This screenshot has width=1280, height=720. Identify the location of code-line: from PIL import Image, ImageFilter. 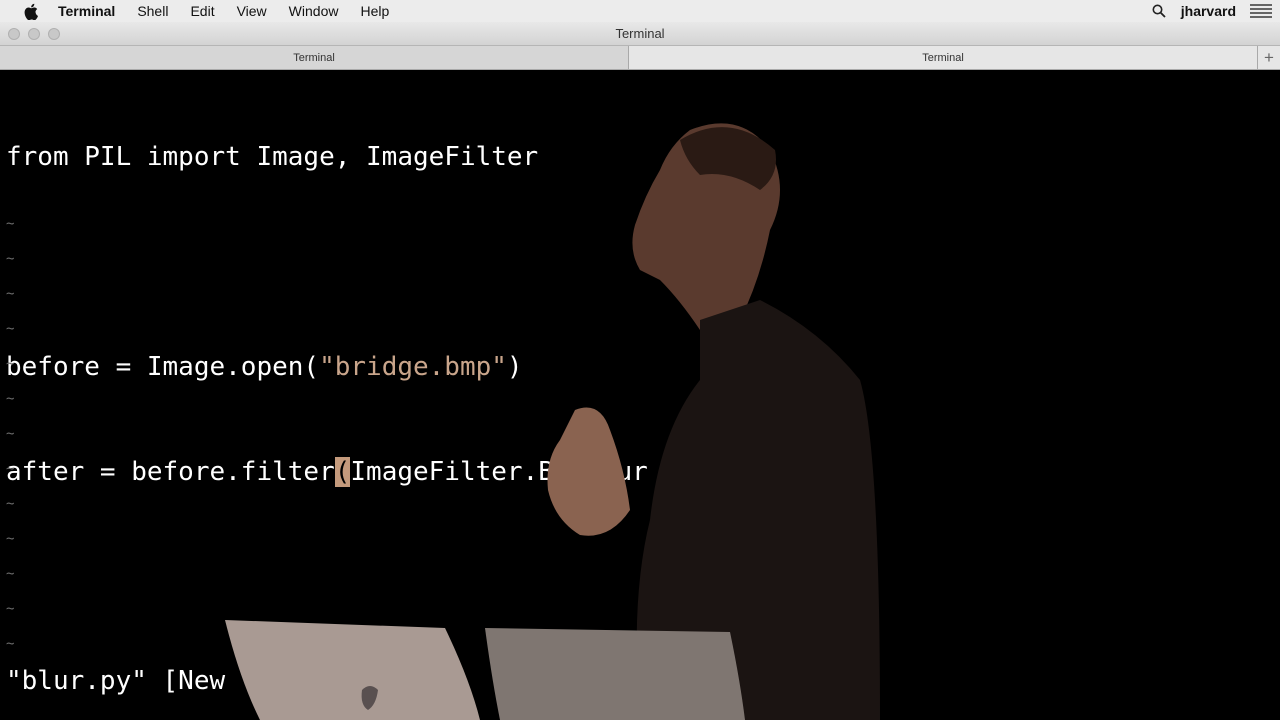
(327, 157).